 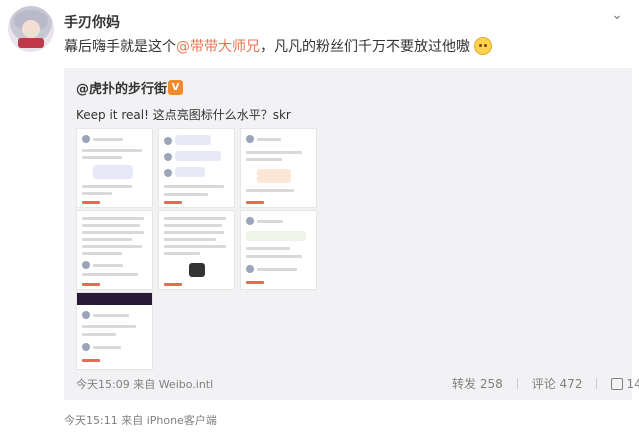 I want to click on emoji-icon, so click(x=483, y=46).